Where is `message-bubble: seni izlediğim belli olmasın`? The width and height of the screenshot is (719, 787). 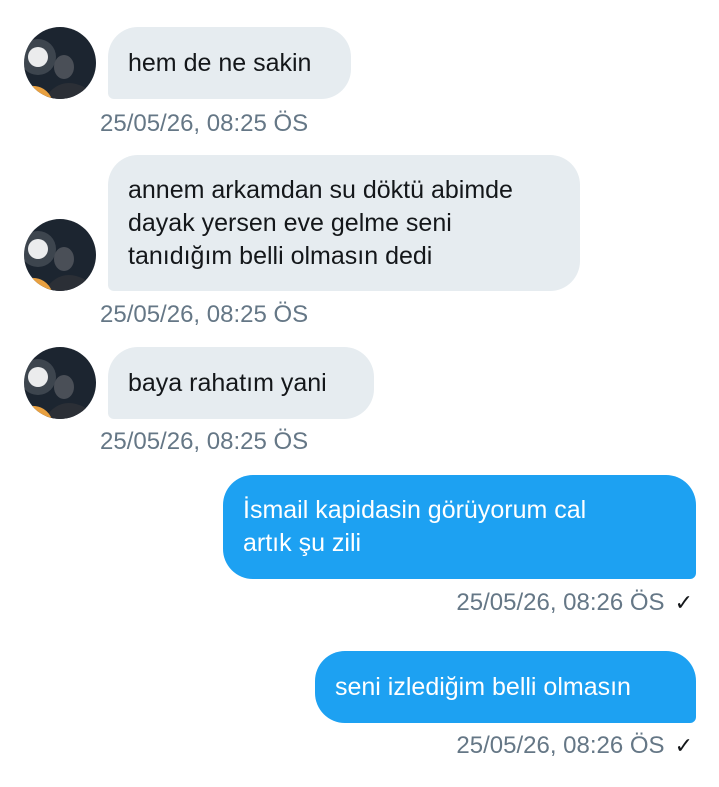 message-bubble: seni izlediğim belli olmasın is located at coordinates (505, 687).